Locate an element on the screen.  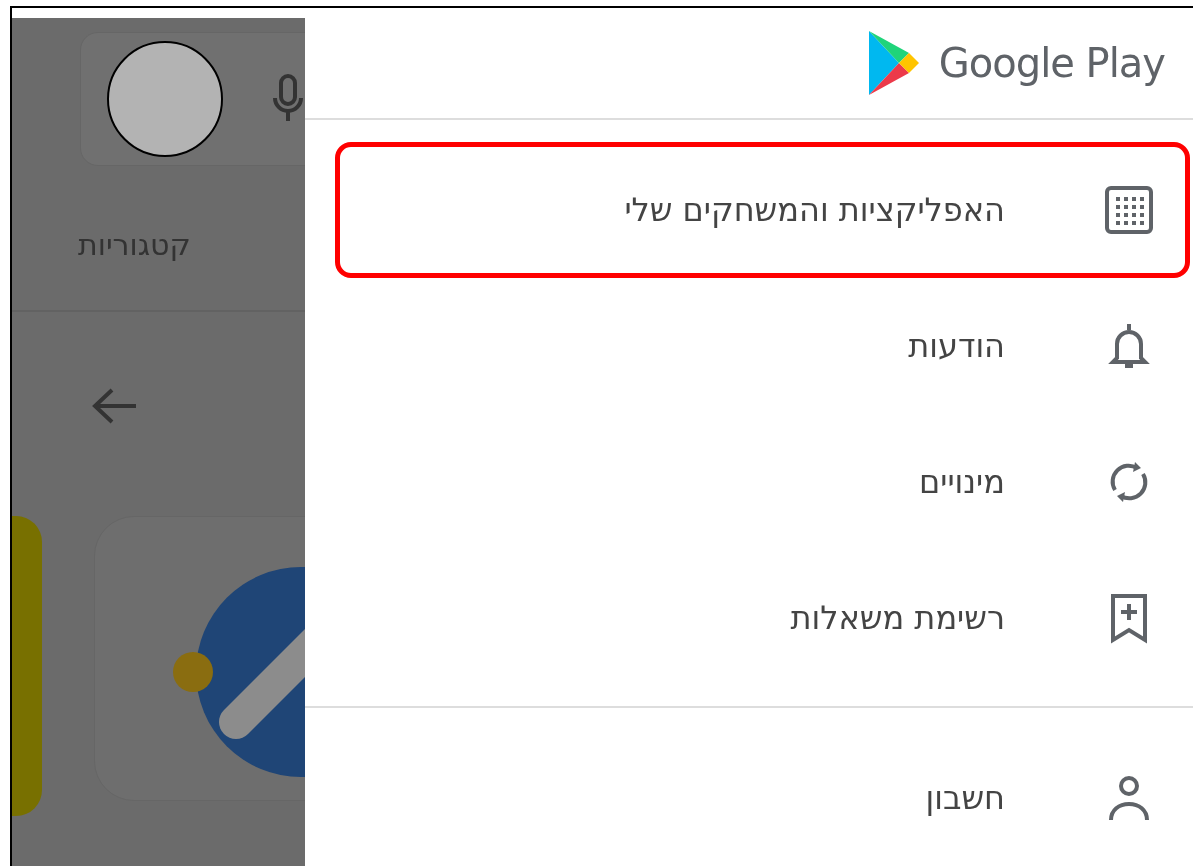
play-logo-icon is located at coordinates (892, 63).